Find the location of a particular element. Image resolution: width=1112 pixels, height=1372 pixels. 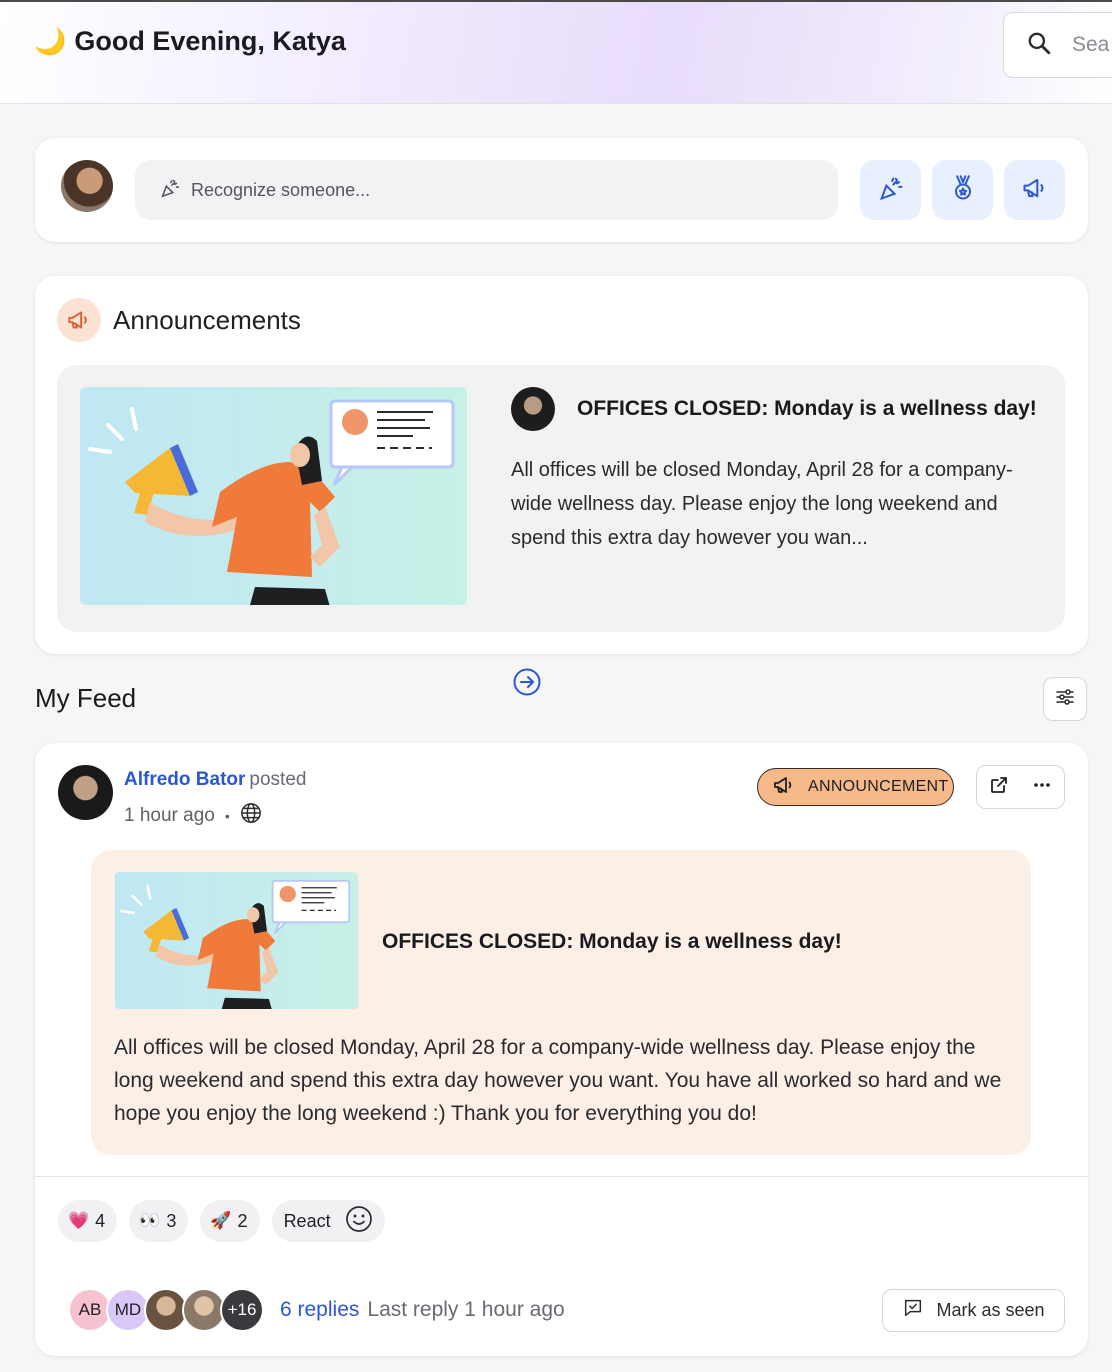

top-header: 🌙 Good Evening, Katya Sea is located at coordinates (556, 52).